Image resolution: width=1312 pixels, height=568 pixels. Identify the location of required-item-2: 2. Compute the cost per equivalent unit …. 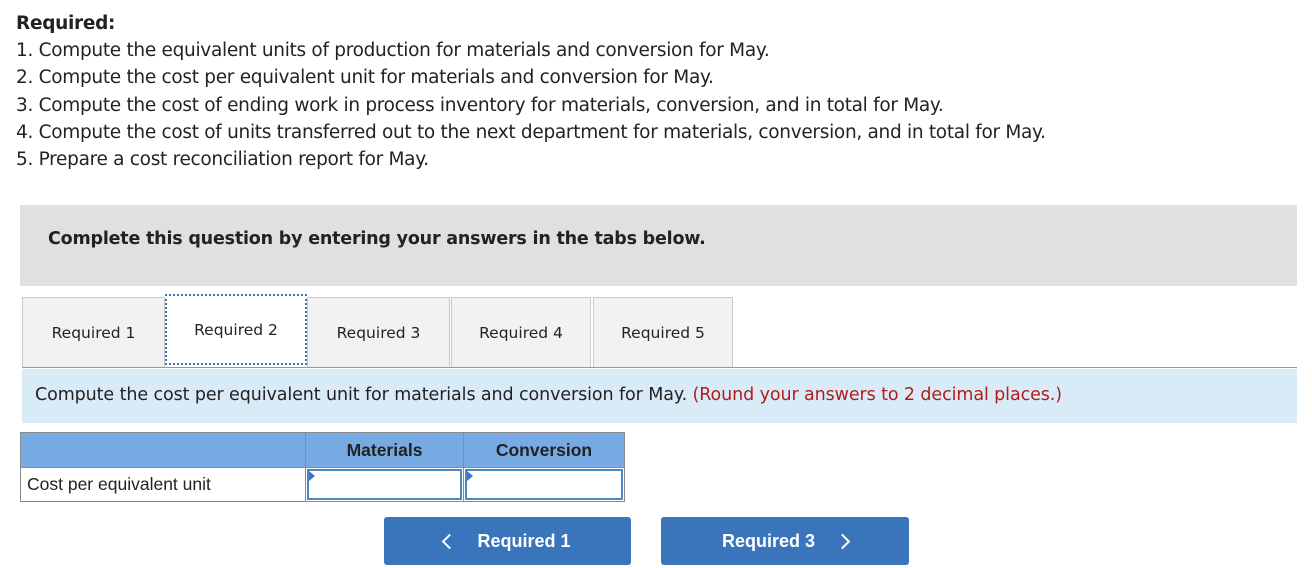
(365, 78).